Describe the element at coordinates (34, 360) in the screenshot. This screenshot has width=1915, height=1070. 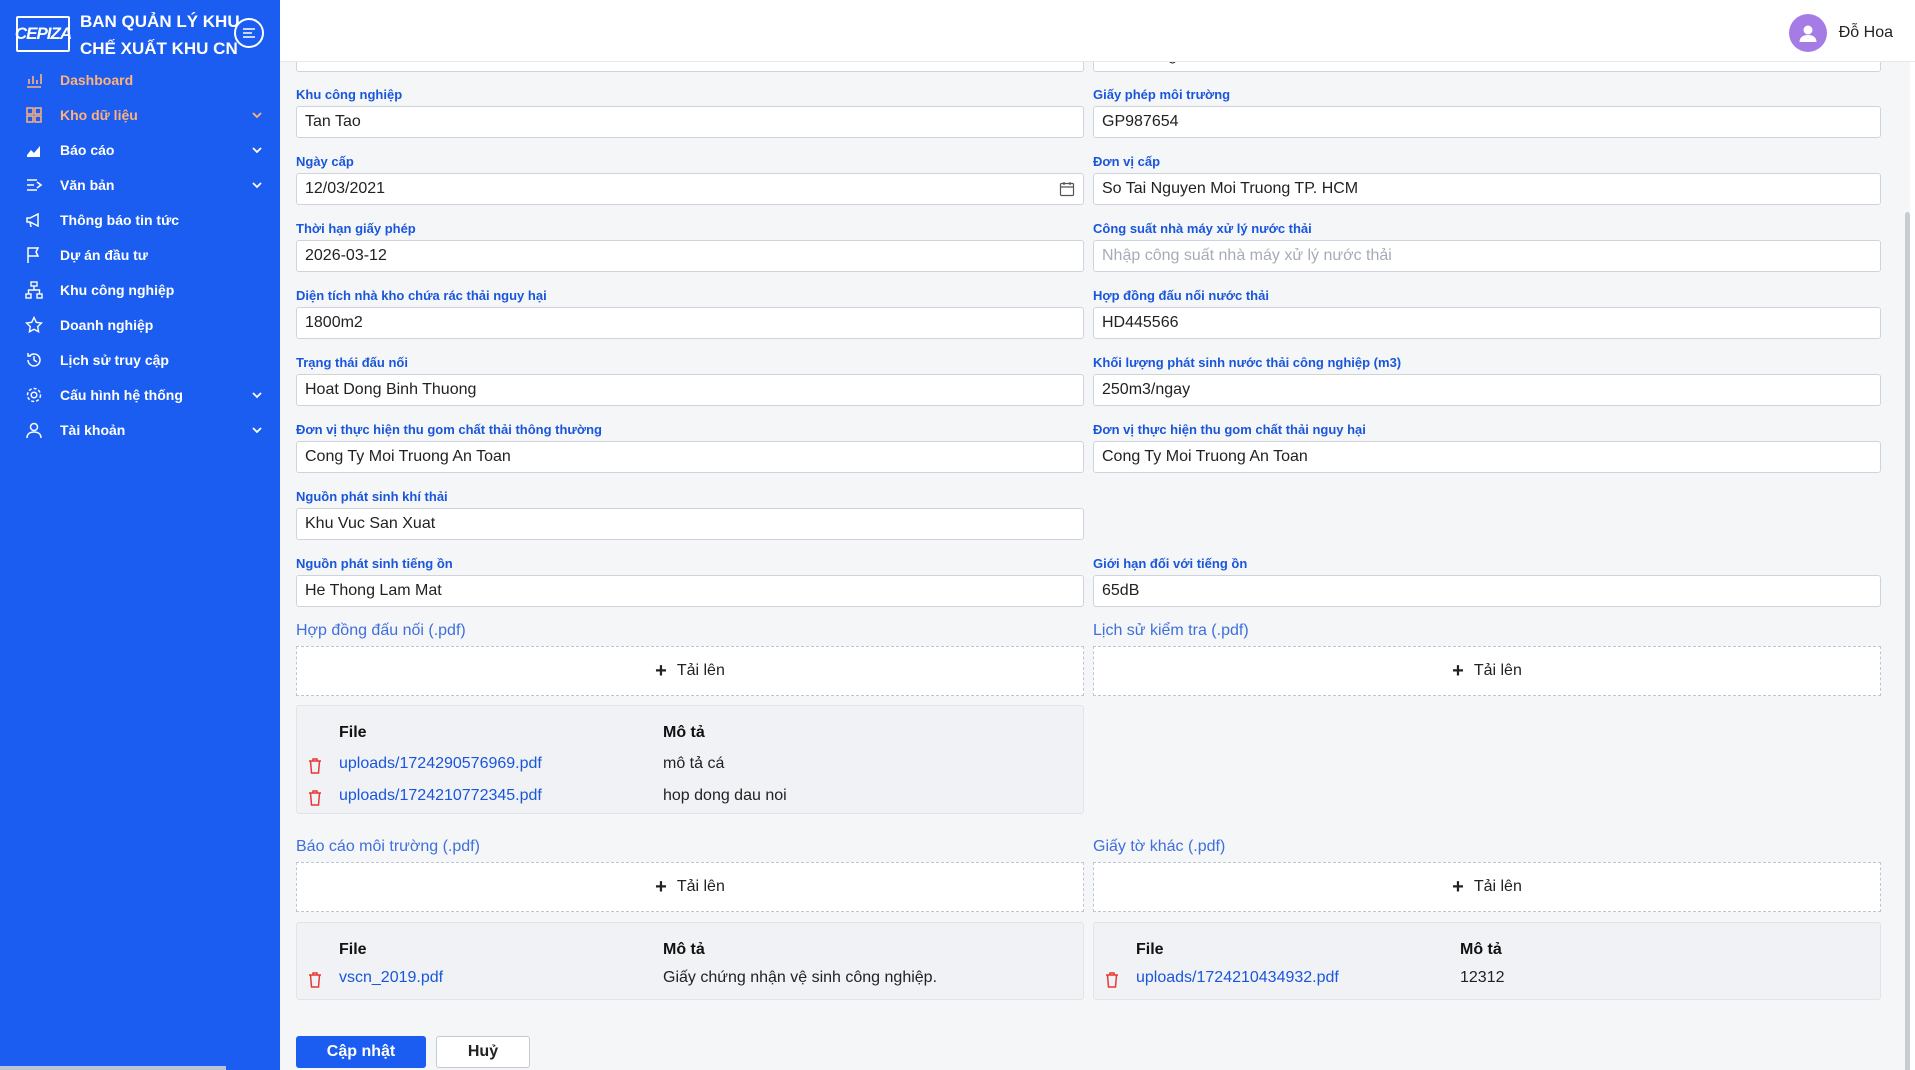
I see `history-icon` at that location.